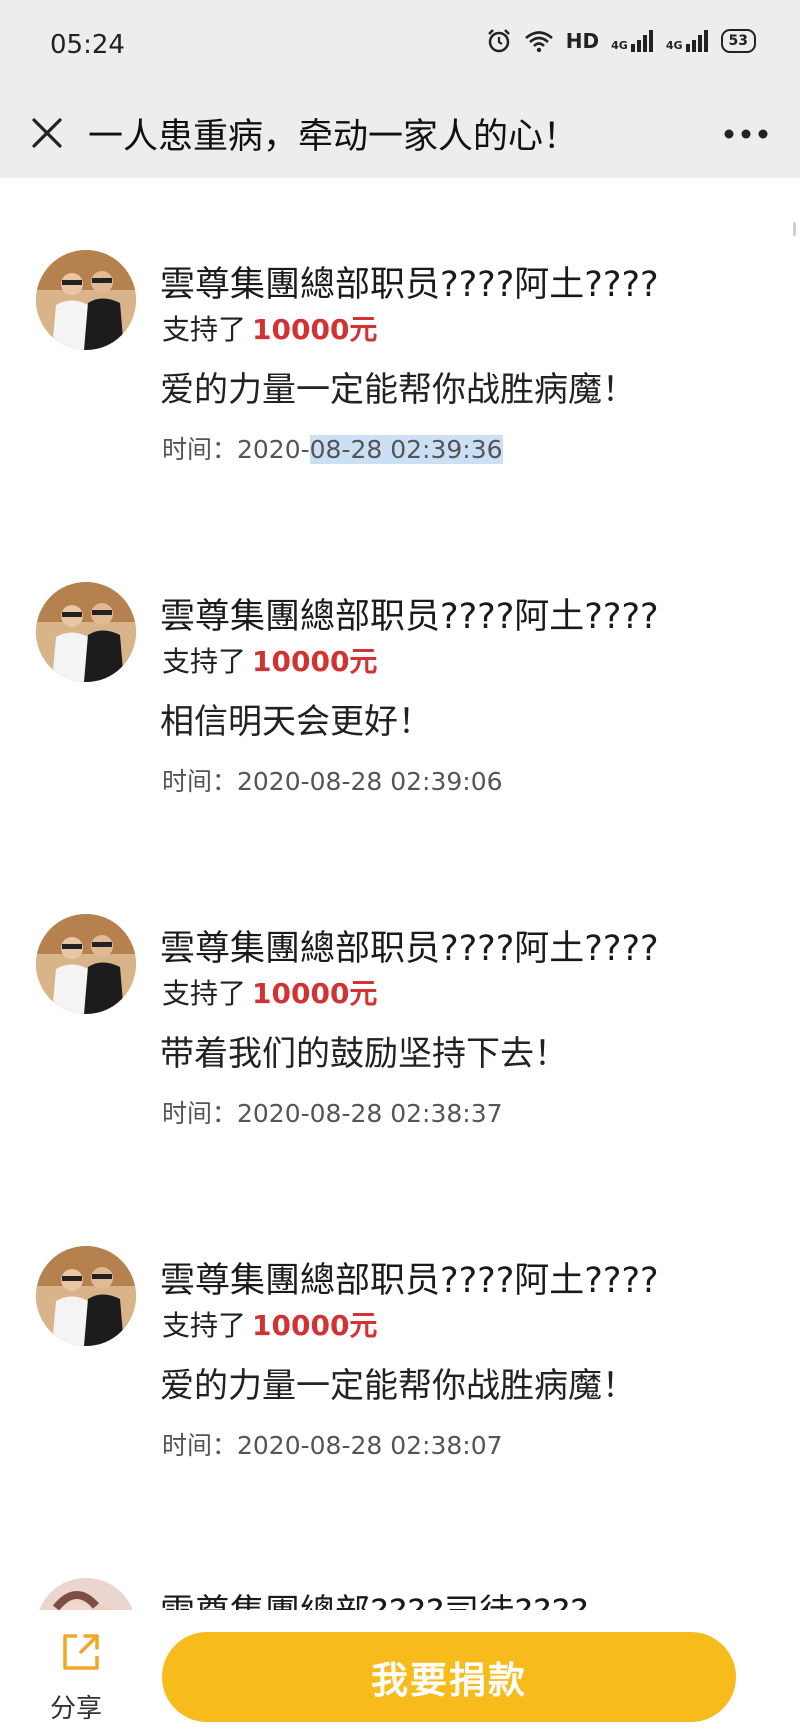 The image size is (800, 1729). I want to click on selected-text: 08-28 02:39:36, so click(406, 449).